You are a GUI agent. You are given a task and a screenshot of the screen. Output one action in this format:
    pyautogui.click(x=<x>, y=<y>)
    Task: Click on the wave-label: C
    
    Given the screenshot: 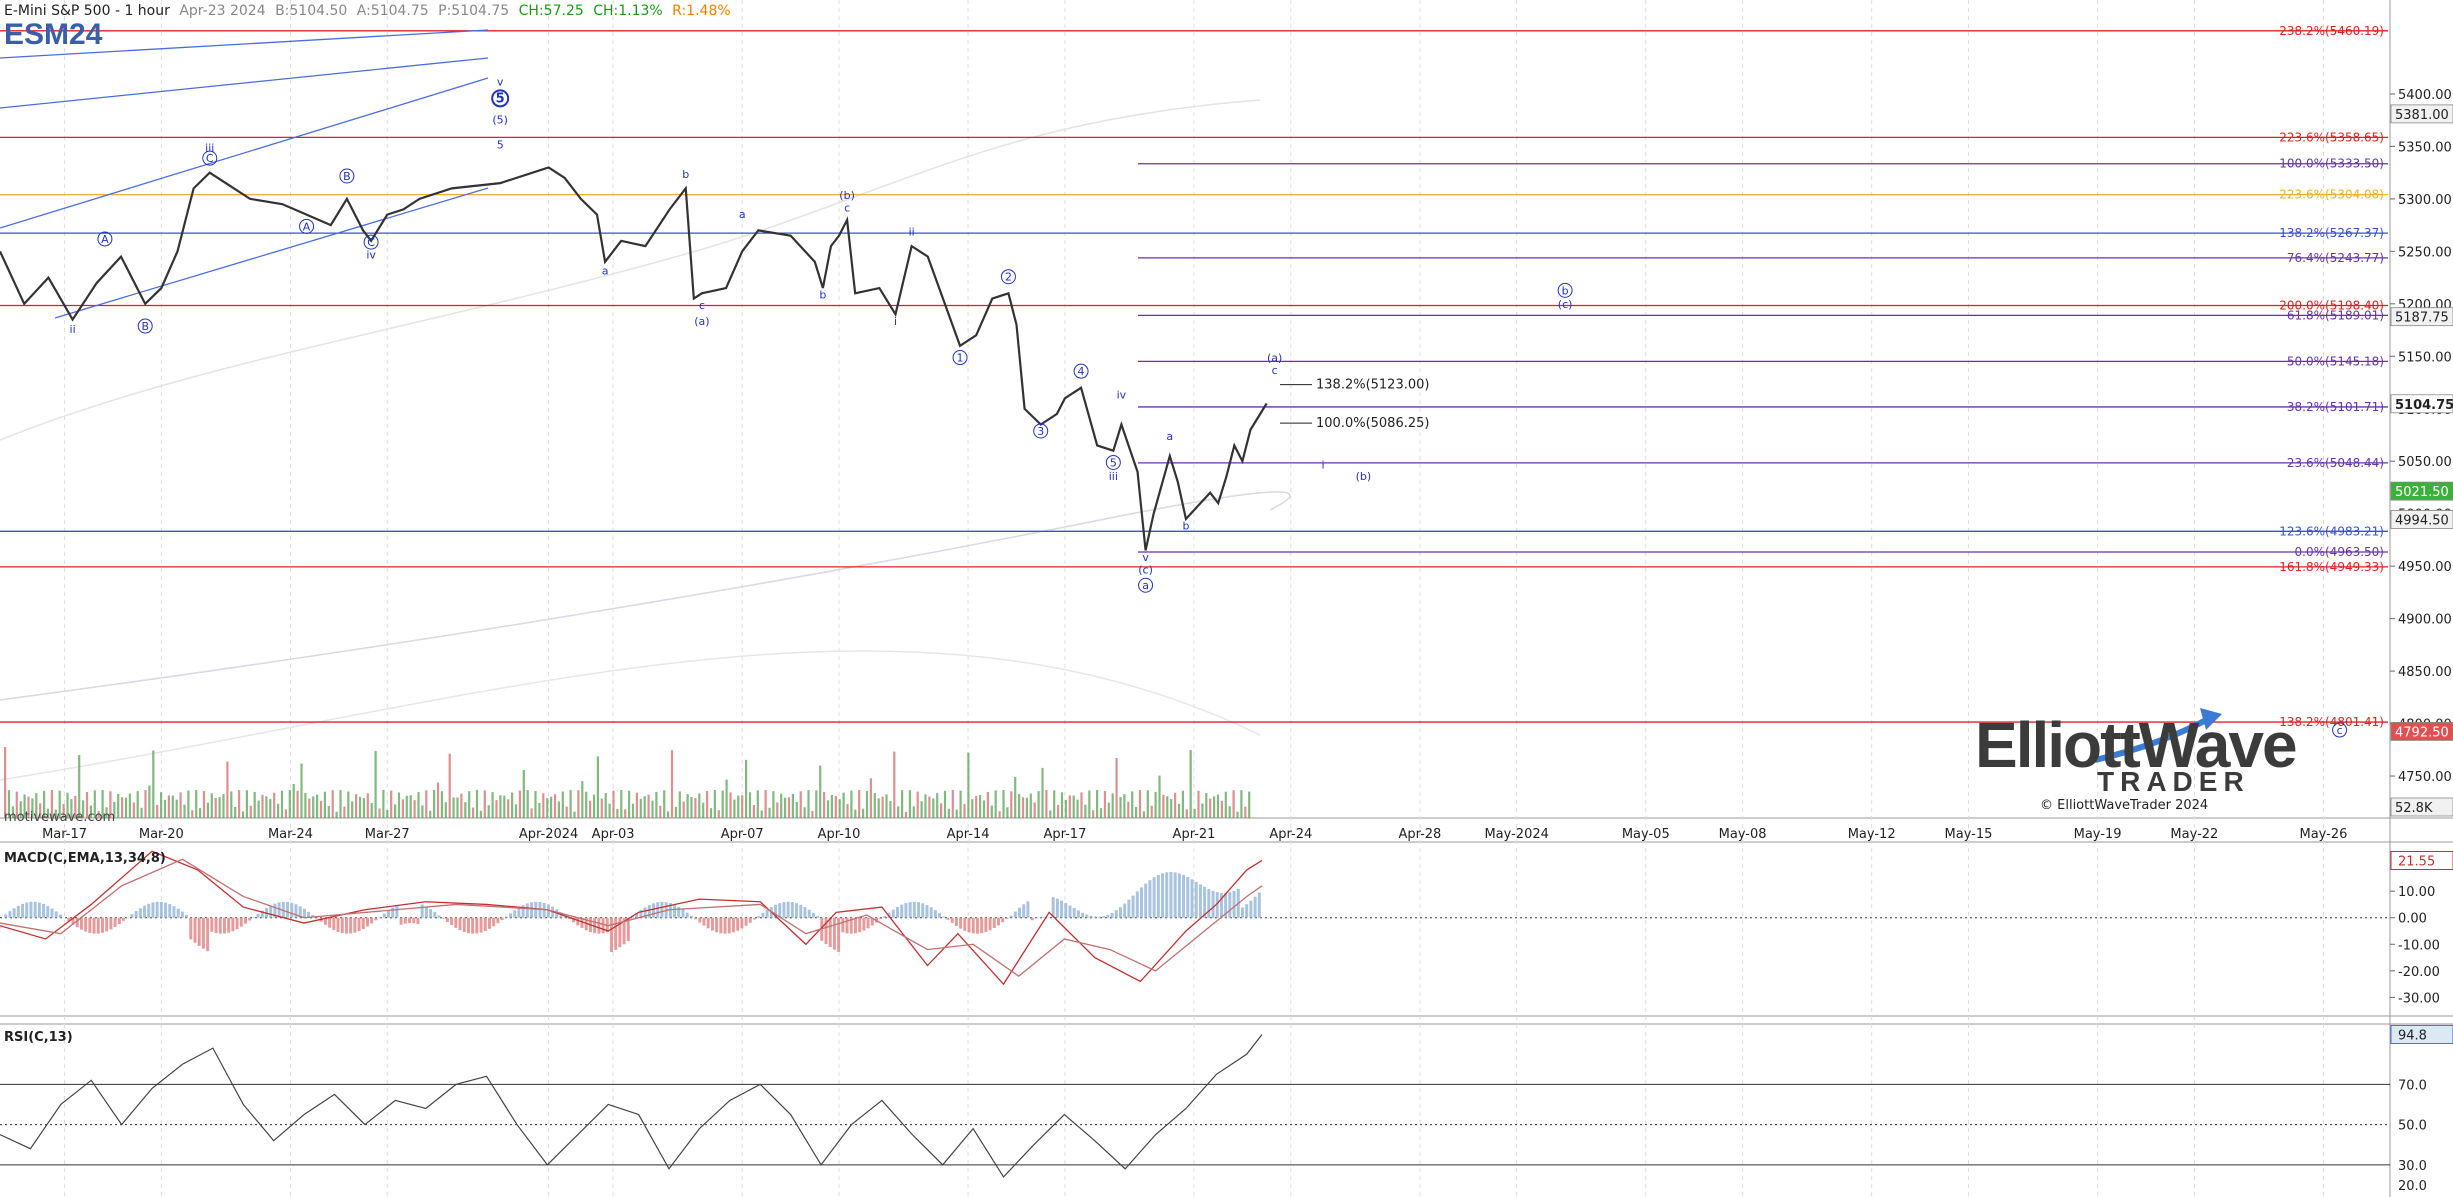 What is the action you would take?
    pyautogui.click(x=210, y=158)
    